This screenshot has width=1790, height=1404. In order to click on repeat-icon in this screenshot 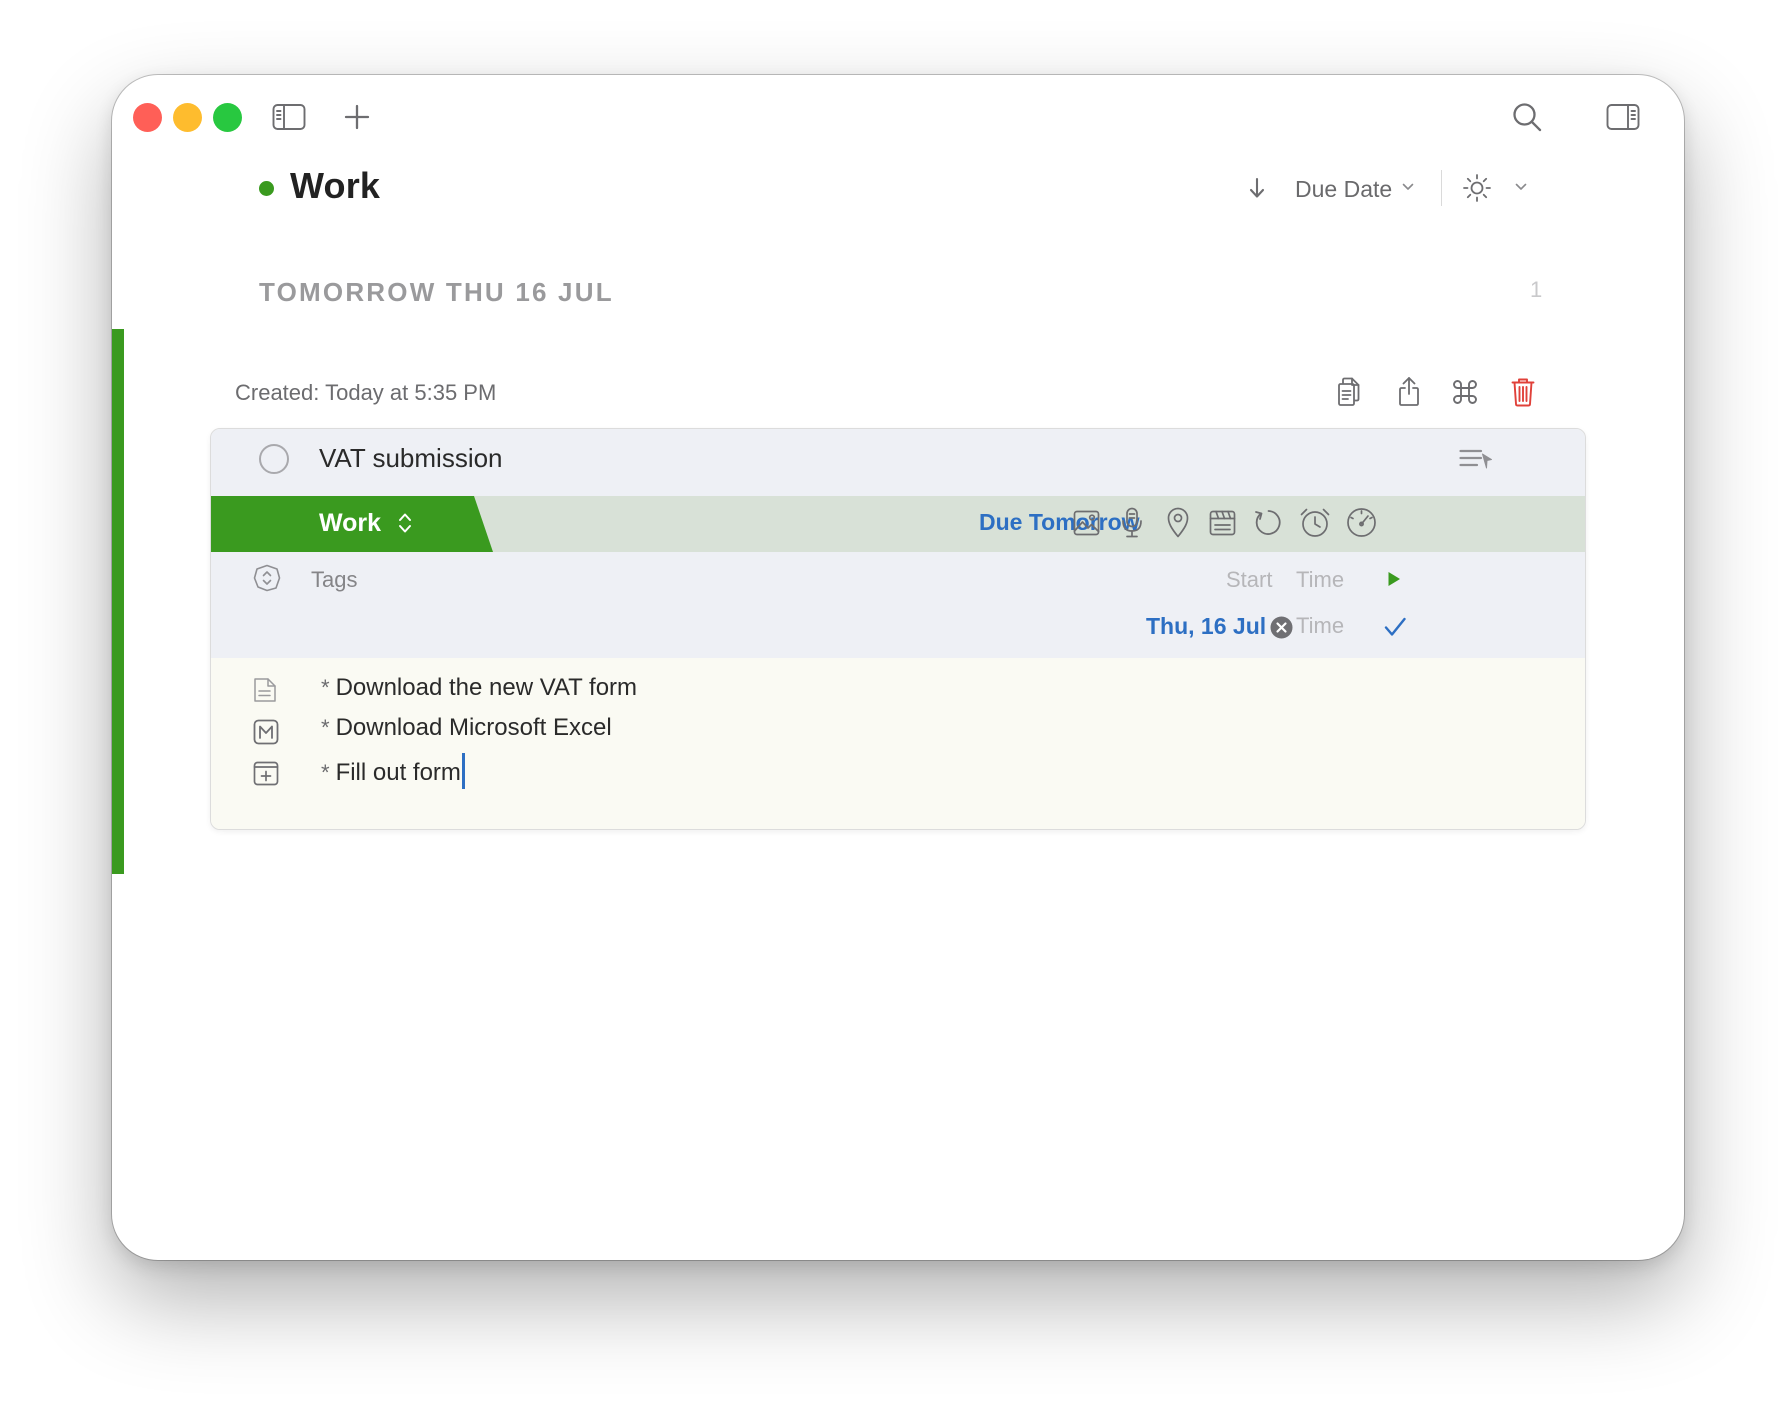, I will do `click(1268, 522)`.